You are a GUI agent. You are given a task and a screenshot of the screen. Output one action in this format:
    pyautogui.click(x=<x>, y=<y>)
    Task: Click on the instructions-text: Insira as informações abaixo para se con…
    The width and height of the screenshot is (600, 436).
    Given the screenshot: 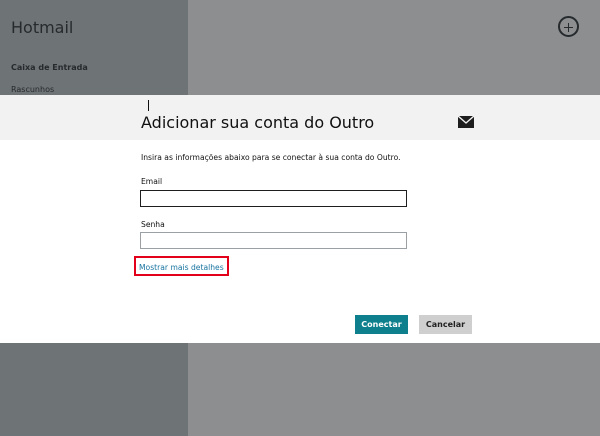 What is the action you would take?
    pyautogui.click(x=271, y=157)
    